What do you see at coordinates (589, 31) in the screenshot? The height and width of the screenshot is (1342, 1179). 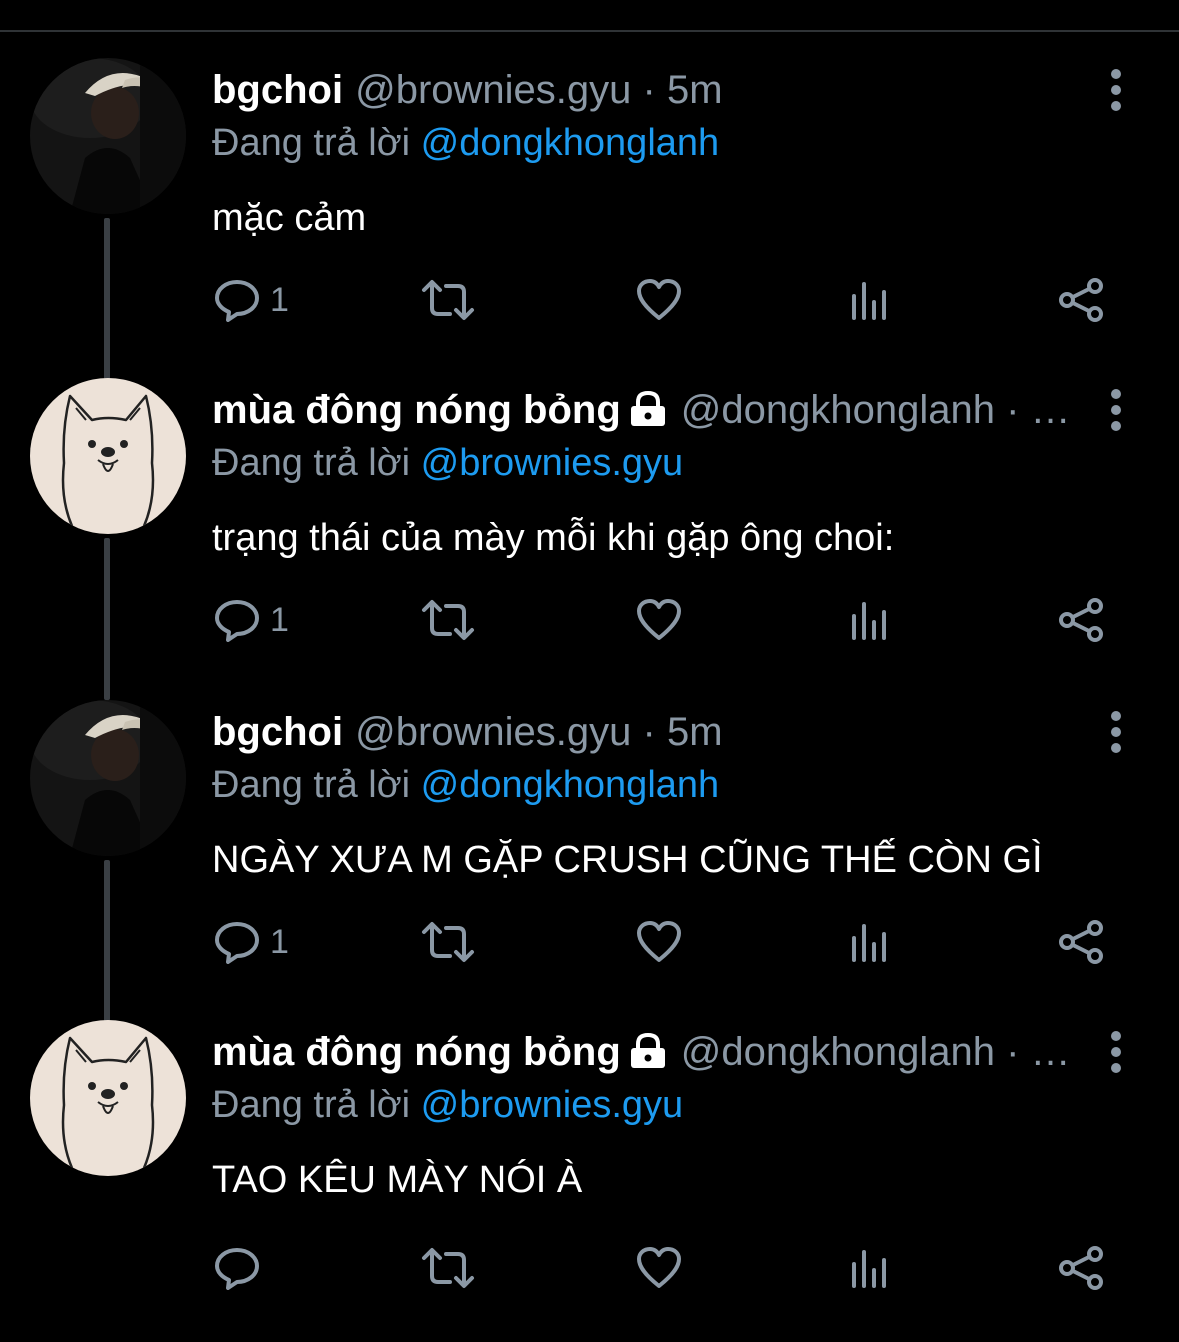 I see `top-divider` at bounding box center [589, 31].